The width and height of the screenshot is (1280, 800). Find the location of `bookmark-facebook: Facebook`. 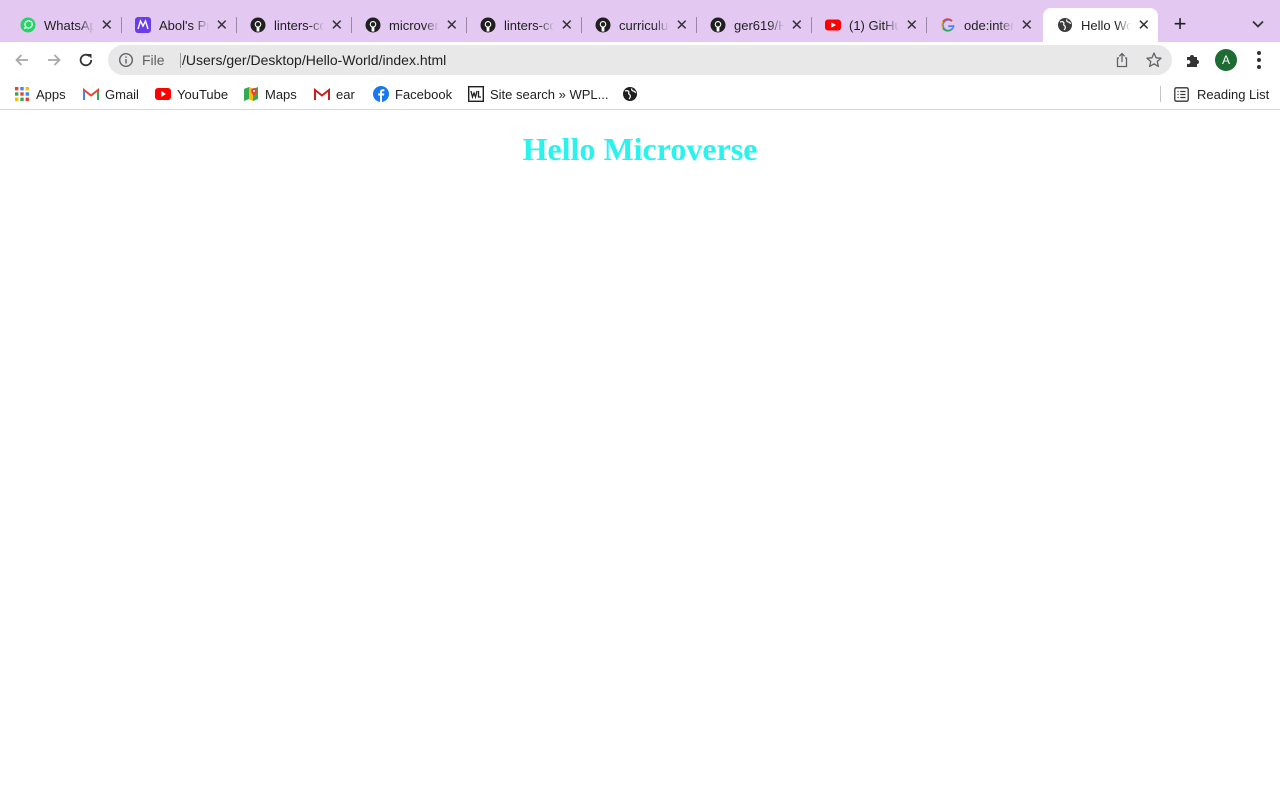

bookmark-facebook: Facebook is located at coordinates (412, 94).